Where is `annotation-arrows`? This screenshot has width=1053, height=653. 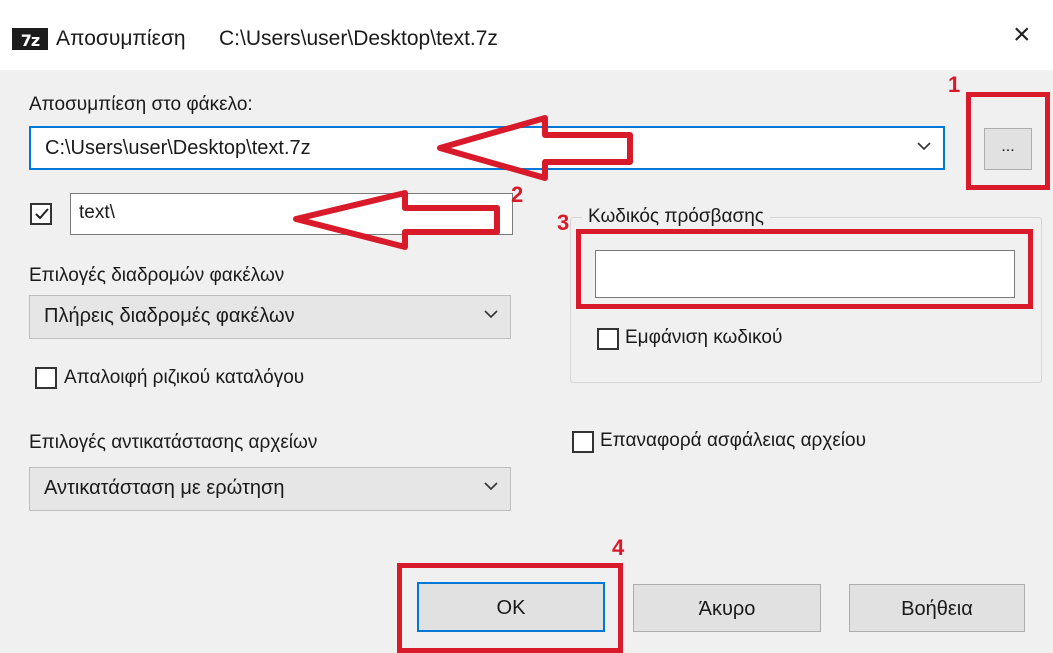 annotation-arrows is located at coordinates (463, 182).